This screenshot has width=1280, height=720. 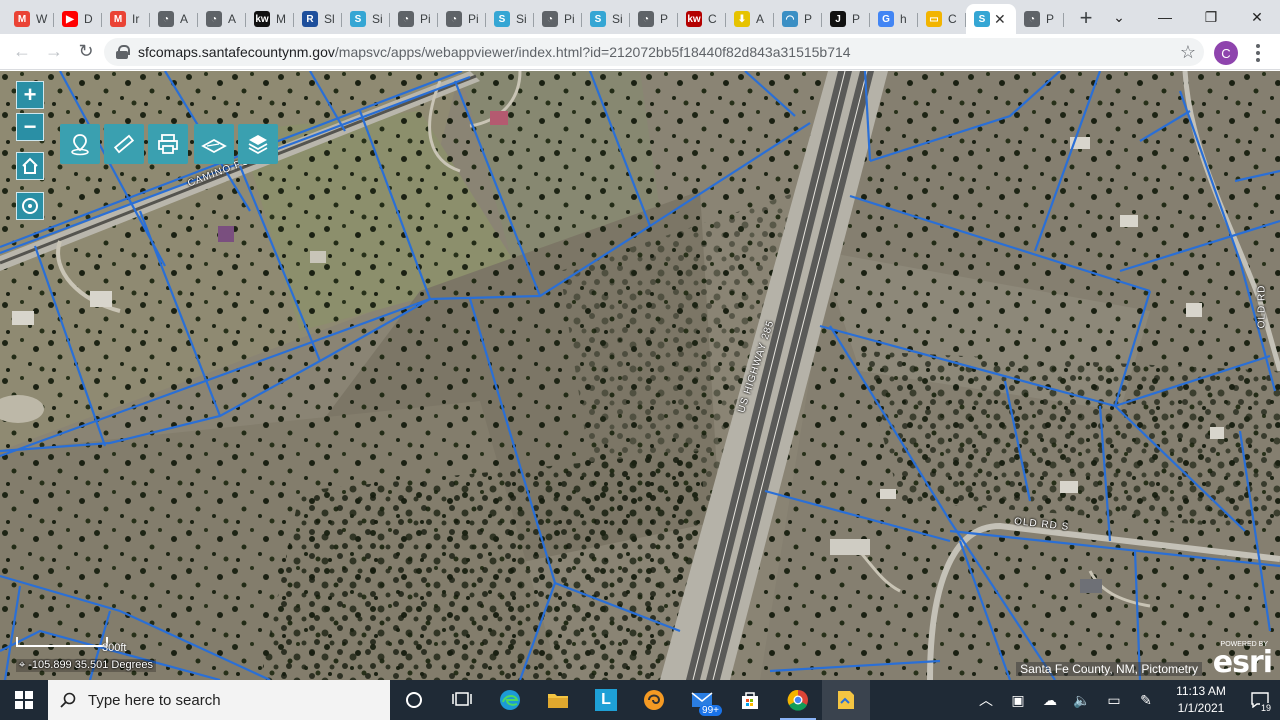 I want to click on edge-icon, so click(x=510, y=700).